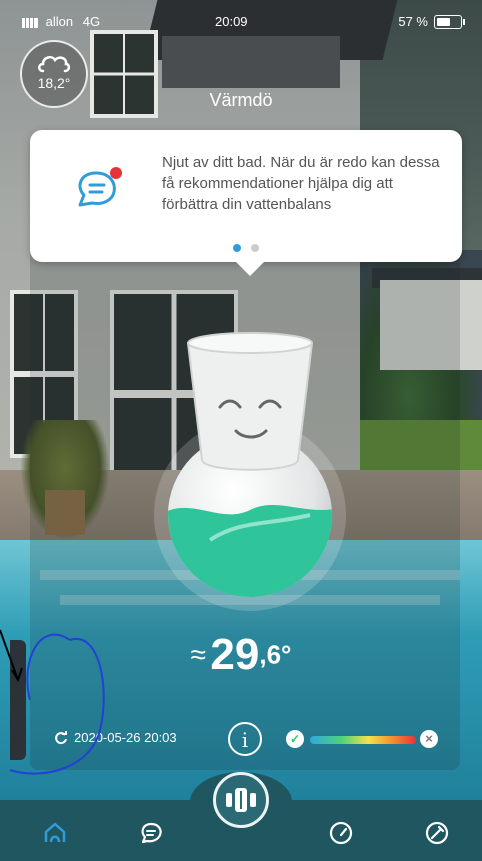 This screenshot has width=482, height=861. Describe the element at coordinates (231, 21) in the screenshot. I see `clock: 20:09` at that location.